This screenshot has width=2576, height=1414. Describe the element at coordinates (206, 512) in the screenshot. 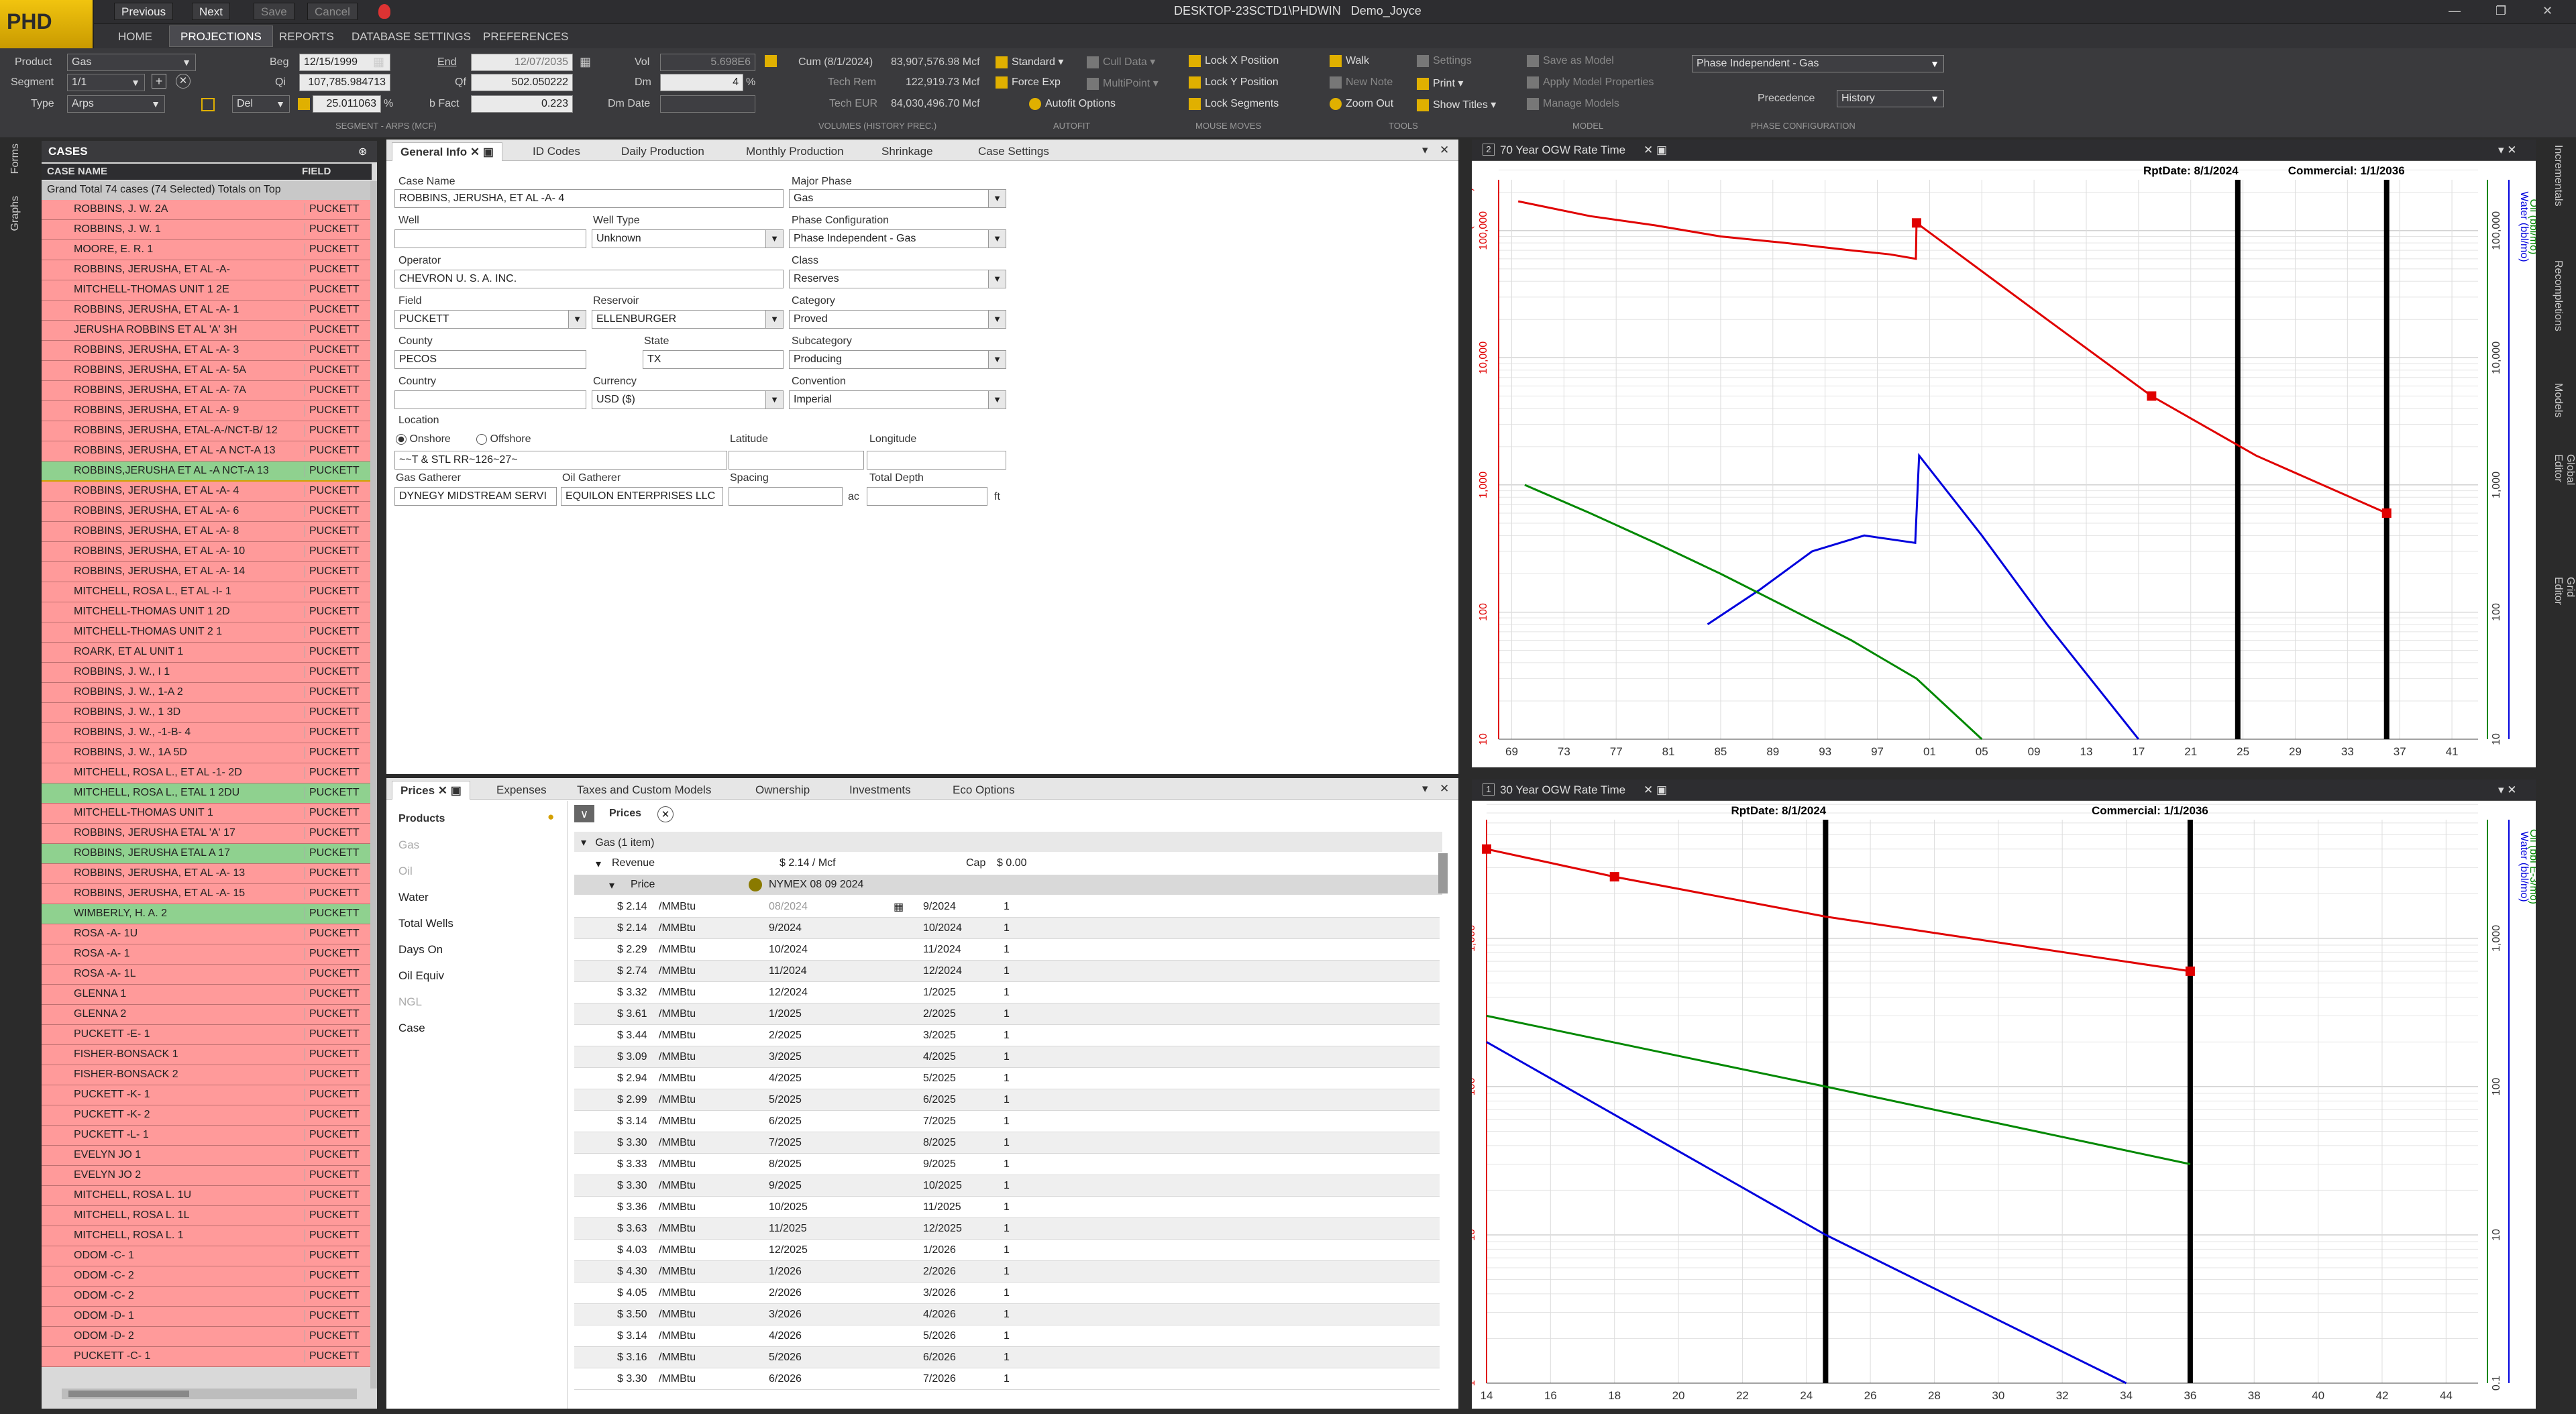

I see `case-row: ROBBINS, JERUSHA, ET AL -A- 6 PUCKETT` at that location.